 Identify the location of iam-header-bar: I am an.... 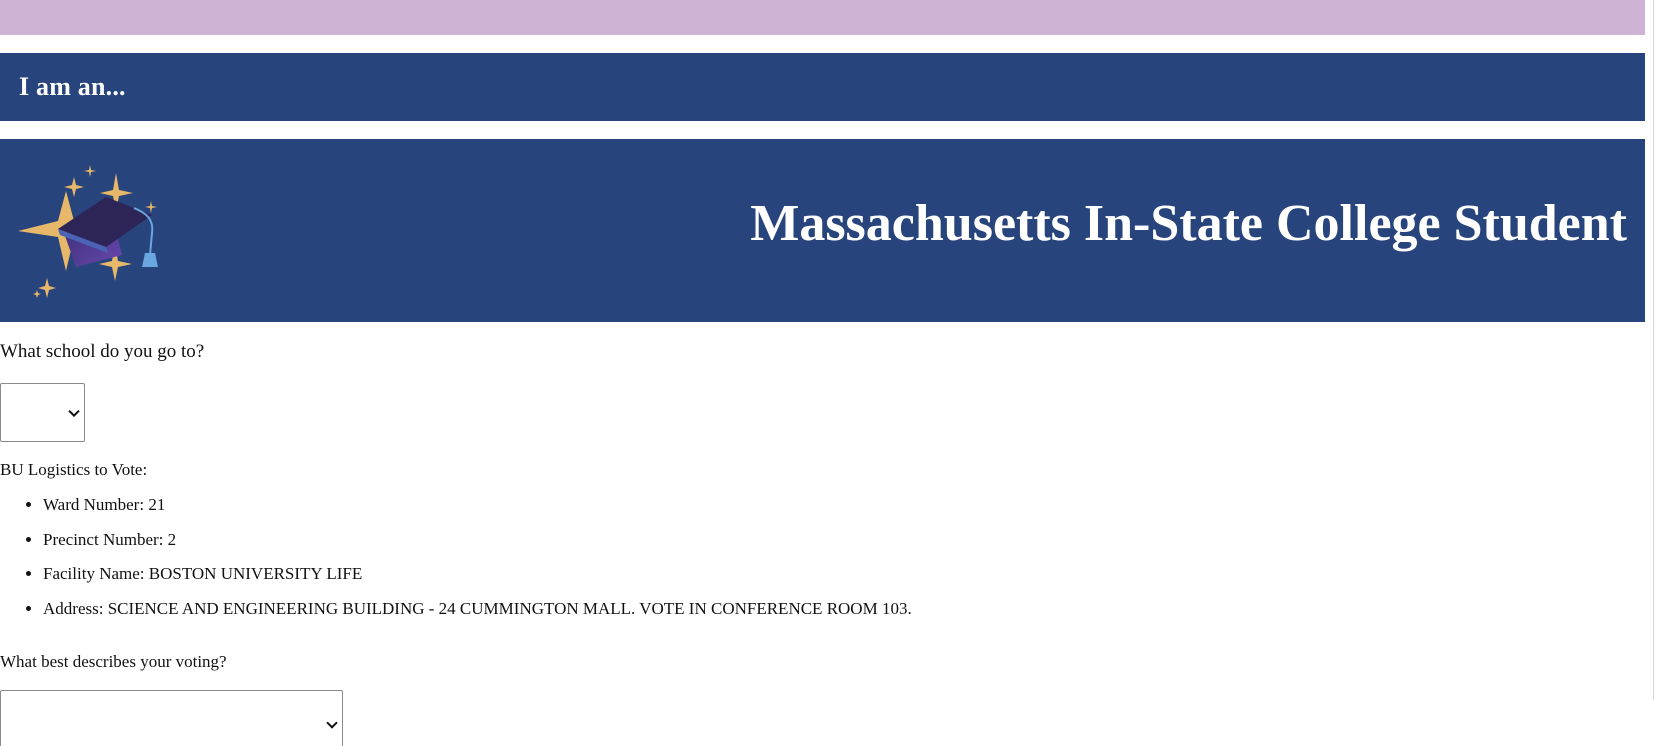
(822, 87).